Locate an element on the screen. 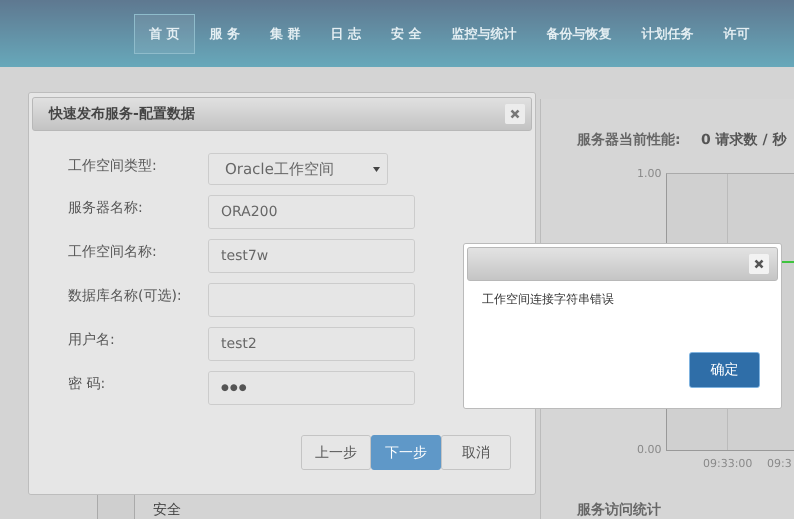 The height and width of the screenshot is (519, 794). nav-tab: 许可 is located at coordinates (736, 34).